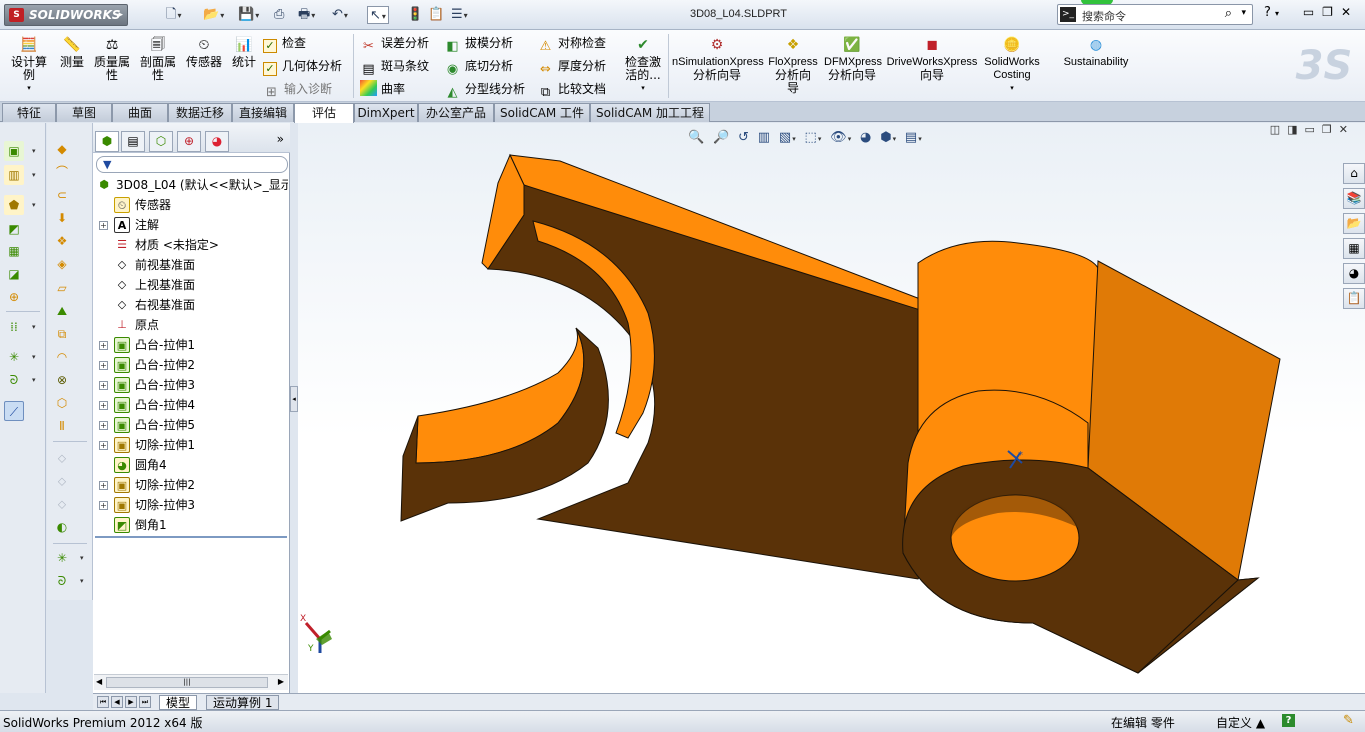 This screenshot has height=732, width=1365. I want to click on zoom-to-area-icon: 🔎, so click(721, 138).